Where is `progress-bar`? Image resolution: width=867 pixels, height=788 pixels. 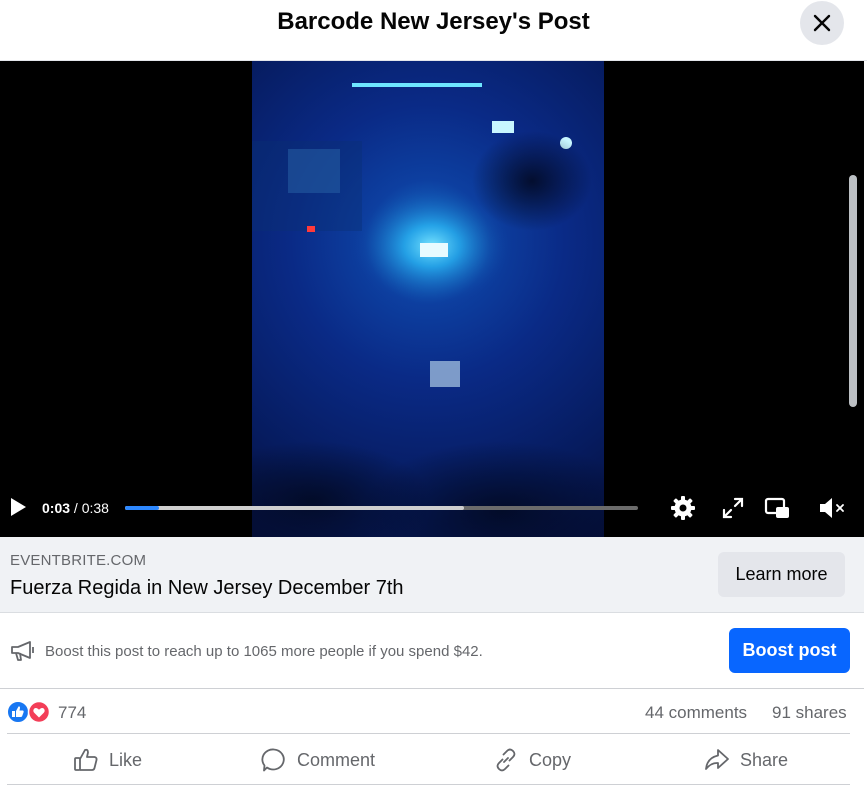 progress-bar is located at coordinates (381, 508).